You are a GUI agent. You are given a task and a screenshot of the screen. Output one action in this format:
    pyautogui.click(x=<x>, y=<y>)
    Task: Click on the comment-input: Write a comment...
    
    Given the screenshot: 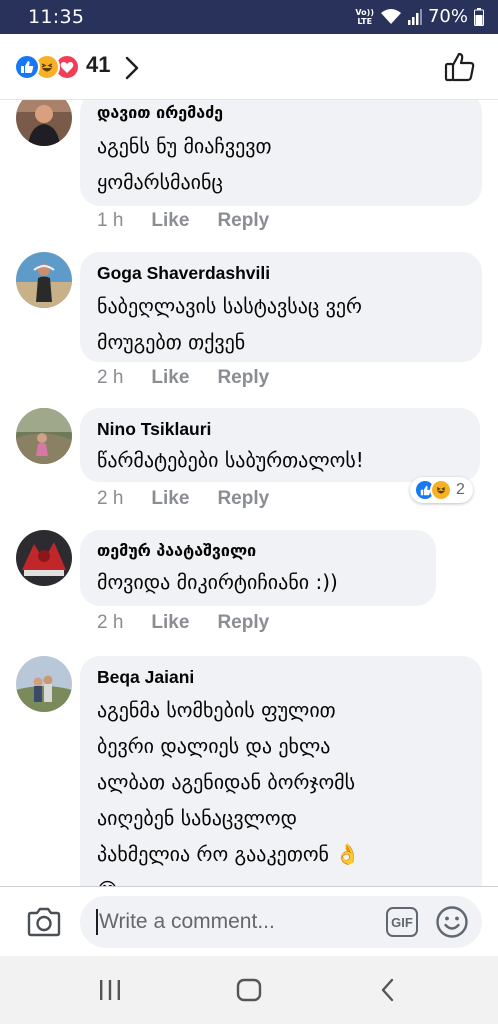 What is the action you would take?
    pyautogui.click(x=185, y=922)
    